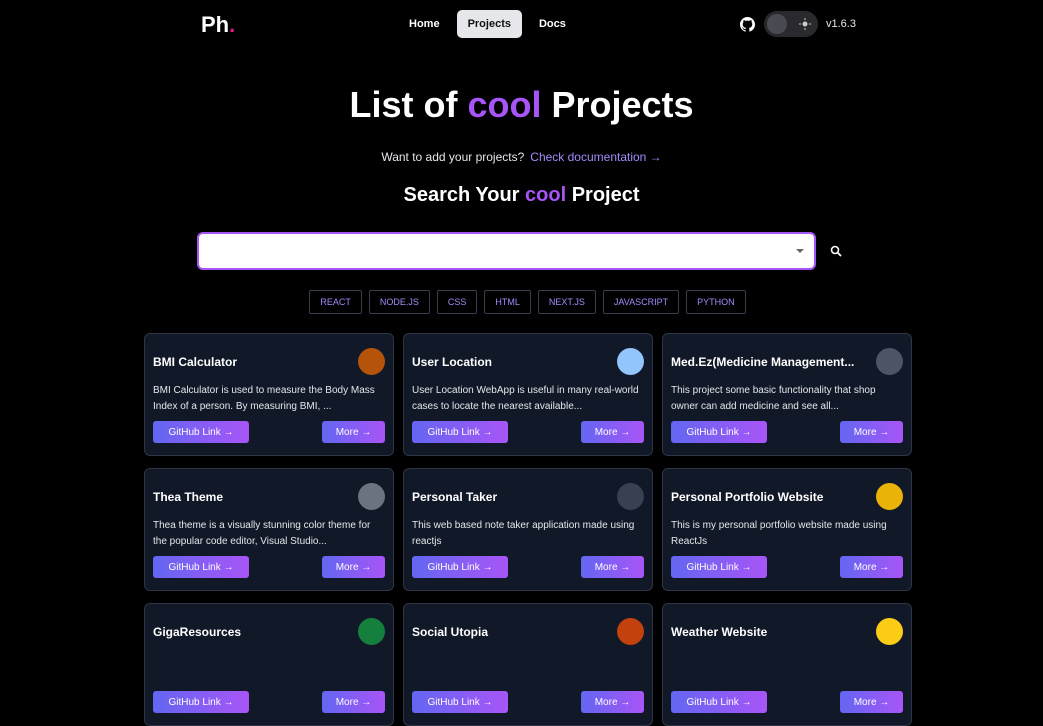  I want to click on nav-links: Home Projects Docs, so click(487, 24).